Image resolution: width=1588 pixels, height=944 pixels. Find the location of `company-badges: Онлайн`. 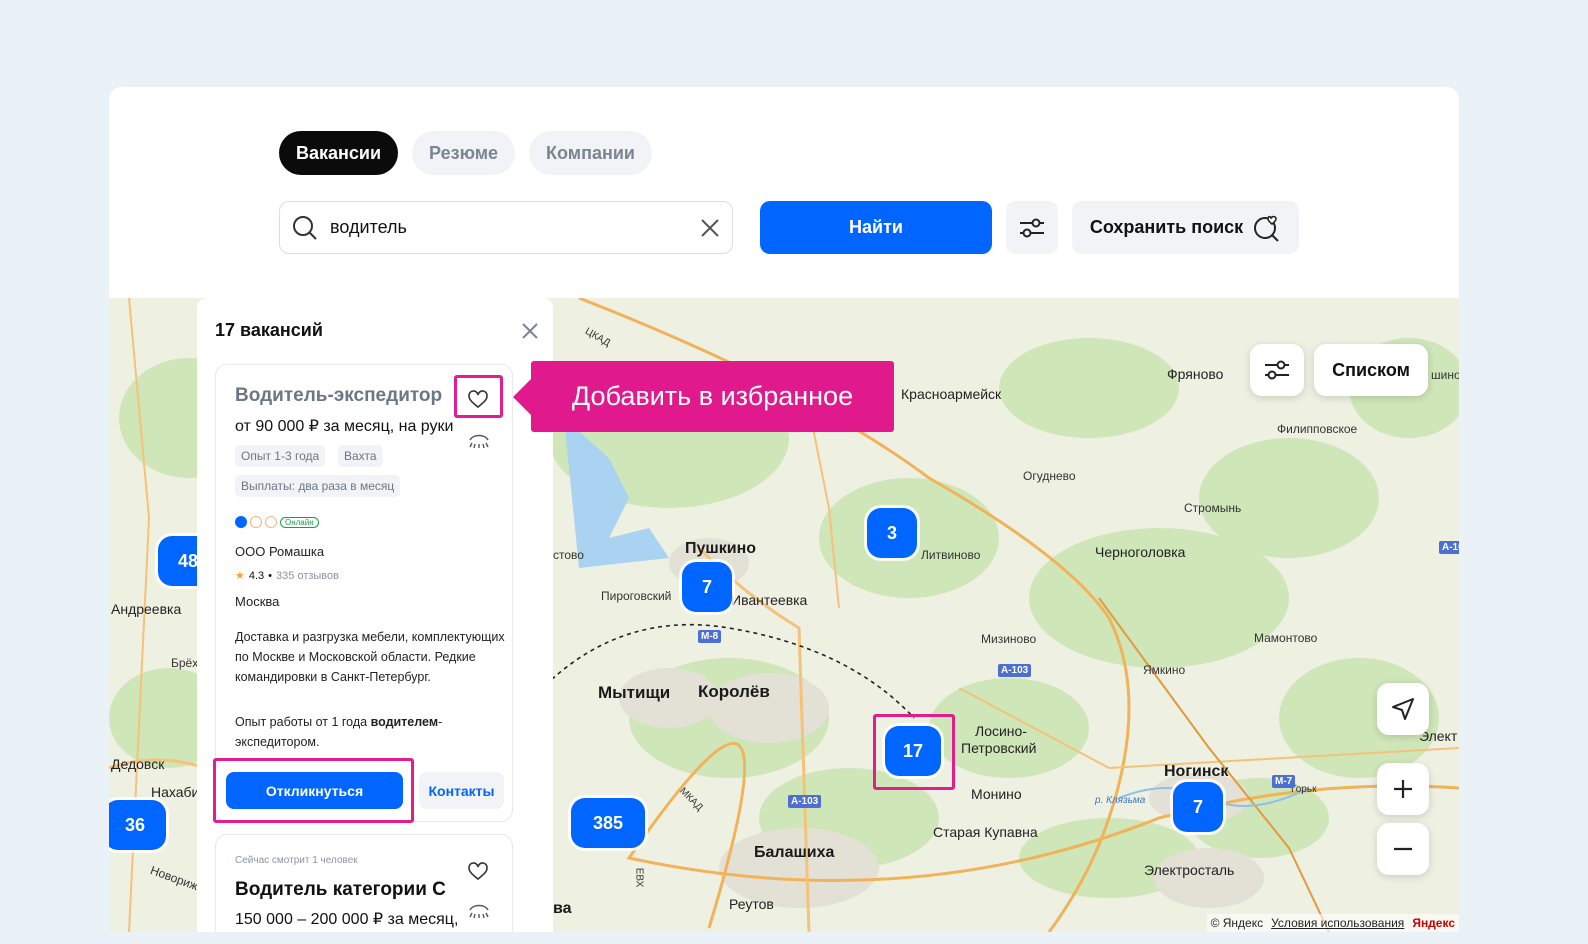

company-badges: Онлайн is located at coordinates (277, 522).